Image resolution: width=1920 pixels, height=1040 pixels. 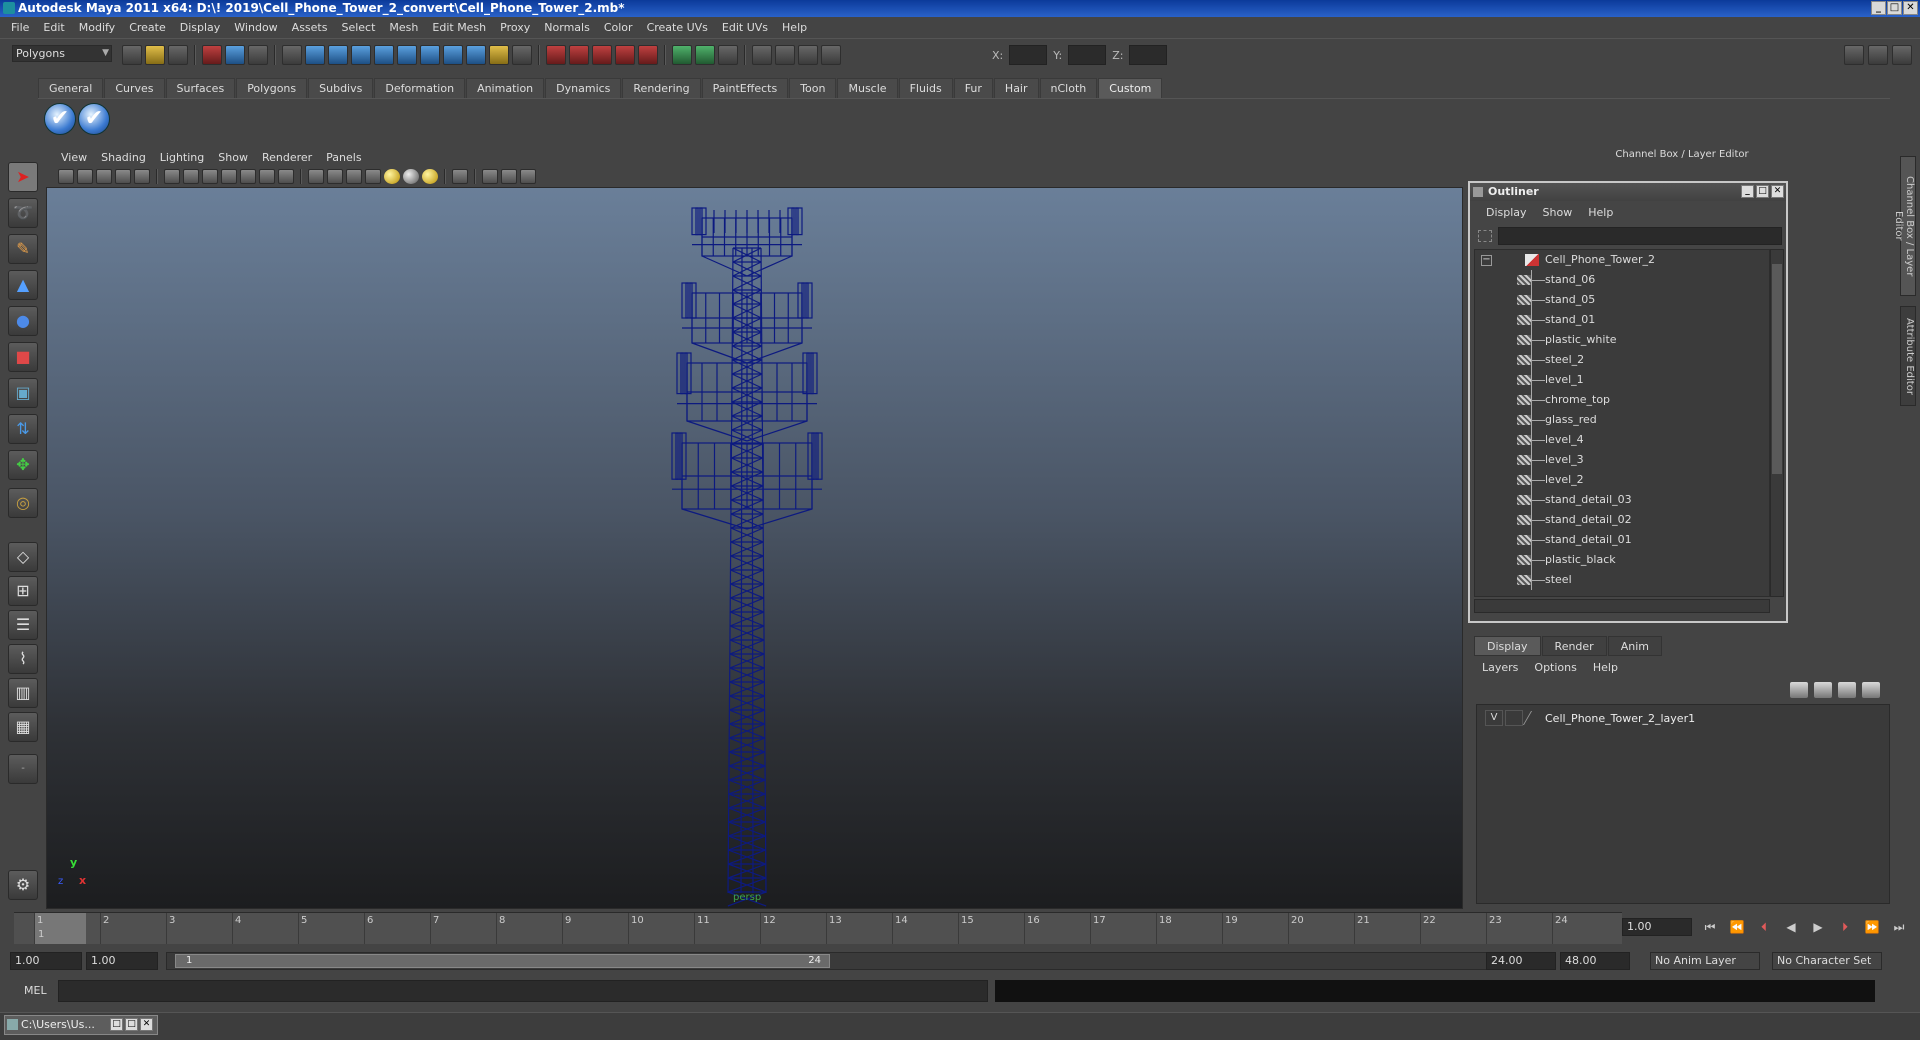 I want to click on render-current-frame-icon, so click(x=785, y=55).